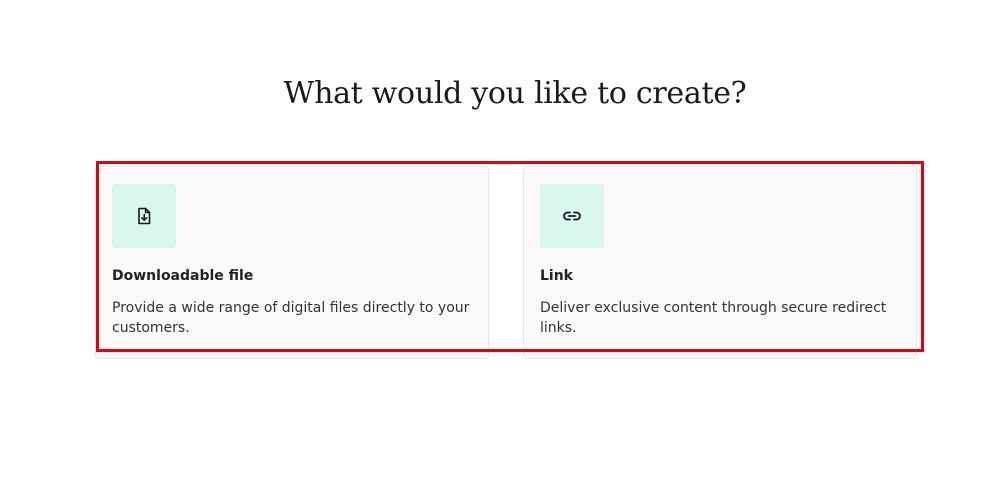  Describe the element at coordinates (515, 93) in the screenshot. I see `page-title: What would you like to create?` at that location.